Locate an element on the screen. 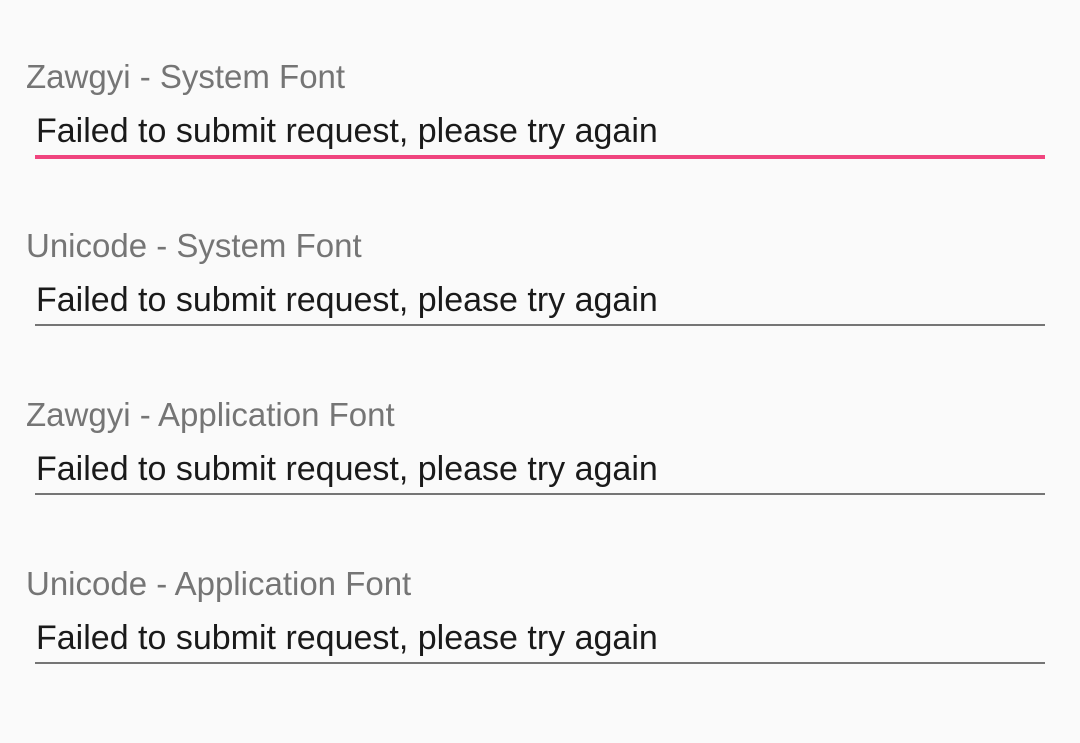  field-label: Zawgyi - System Font is located at coordinates (186, 76).